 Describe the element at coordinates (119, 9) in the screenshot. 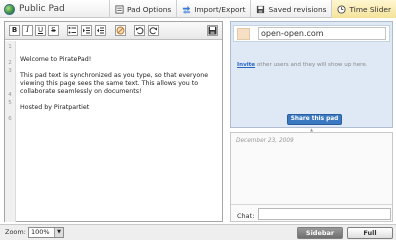

I see `pad-options-icon` at that location.